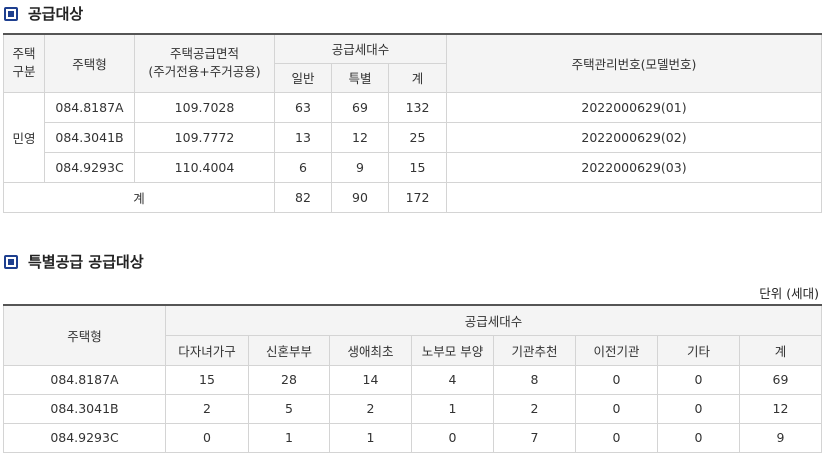 Image resolution: width=823 pixels, height=464 pixels. Describe the element at coordinates (634, 137) in the screenshot. I see `cell-mgmt: 2022000629(02)` at that location.